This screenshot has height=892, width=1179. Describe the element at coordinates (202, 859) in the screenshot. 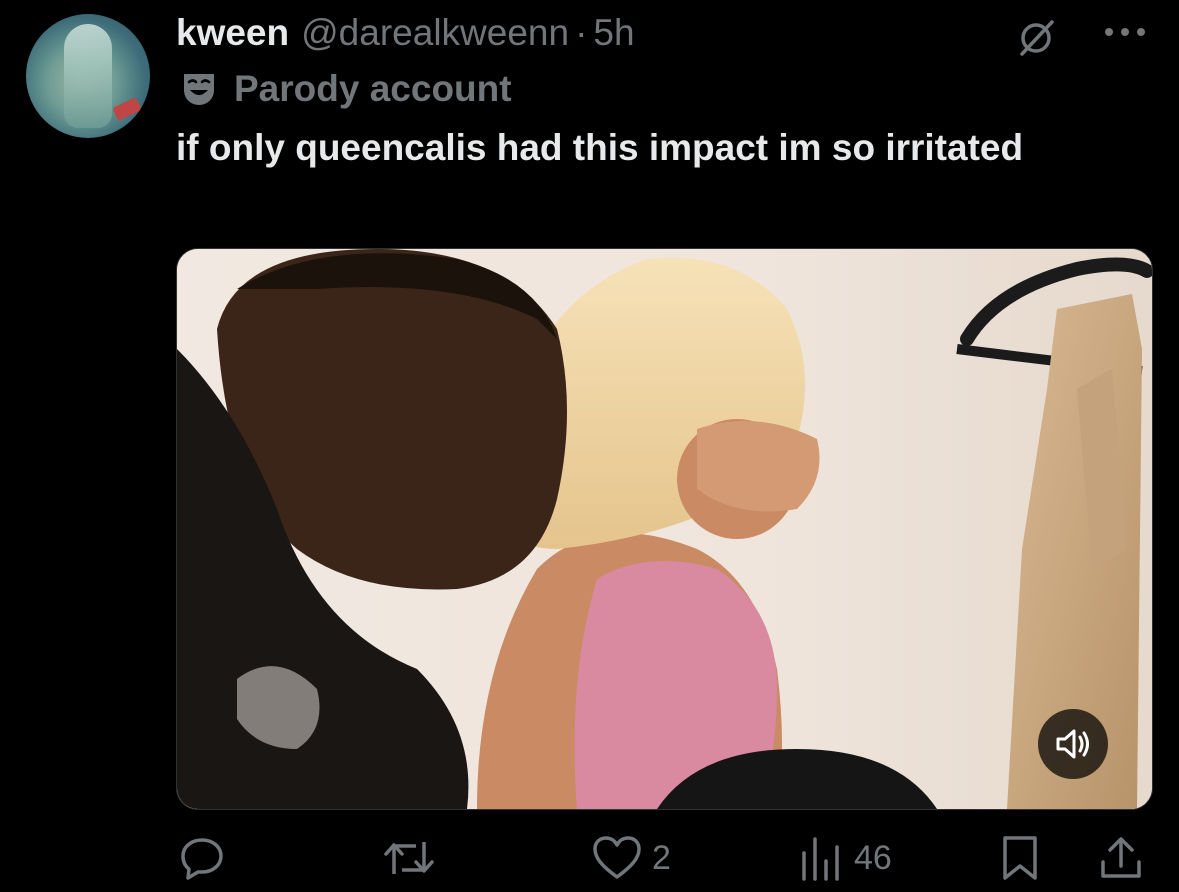

I see `reply-icon` at that location.